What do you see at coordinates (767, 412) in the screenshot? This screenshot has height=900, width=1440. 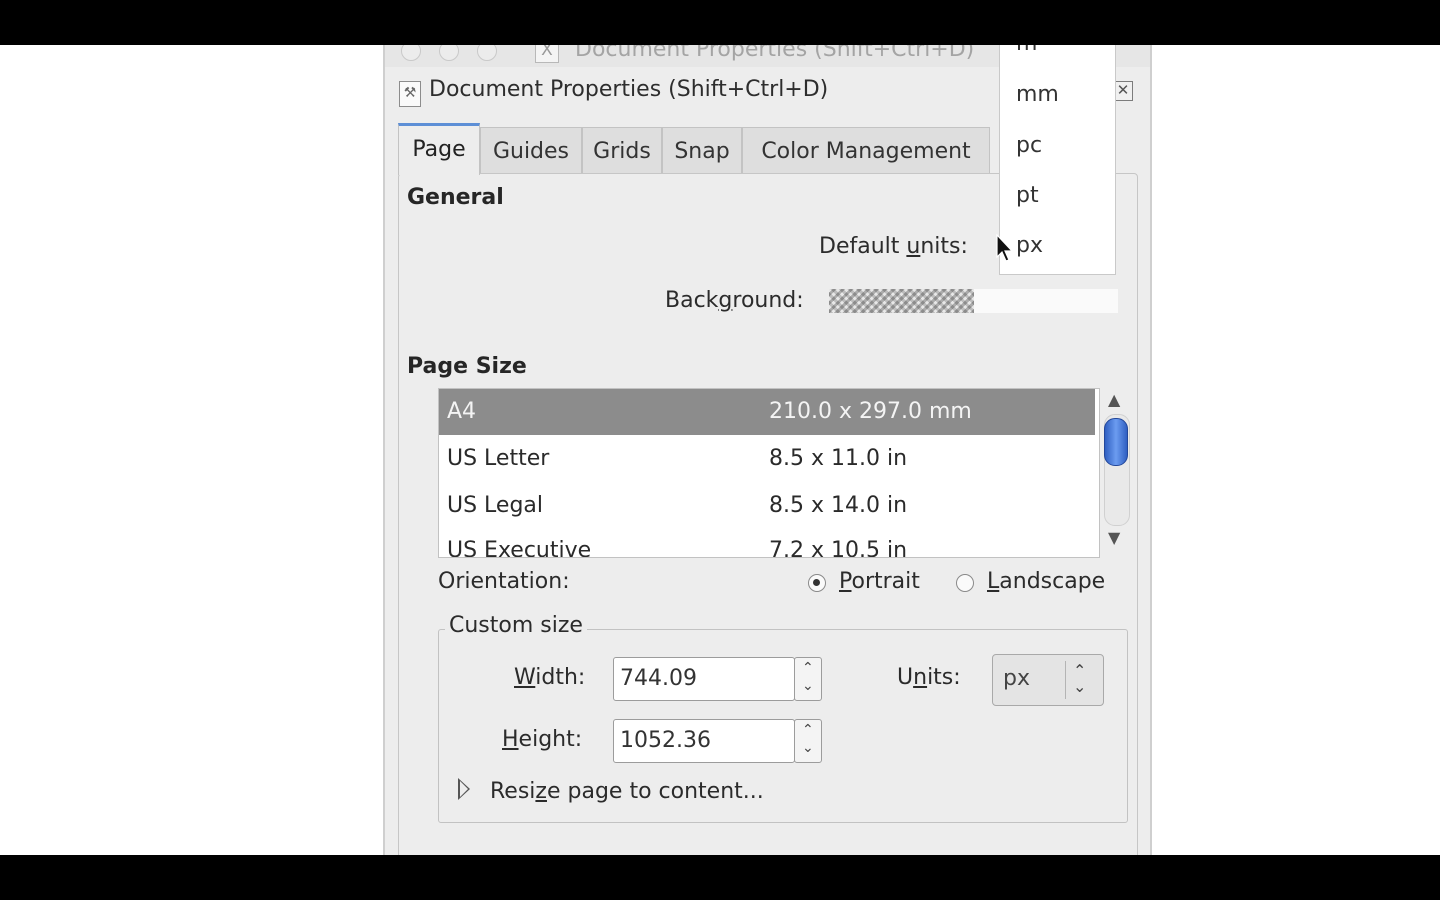 I see `table-row: A4 210.0 x 297.0 mm` at bounding box center [767, 412].